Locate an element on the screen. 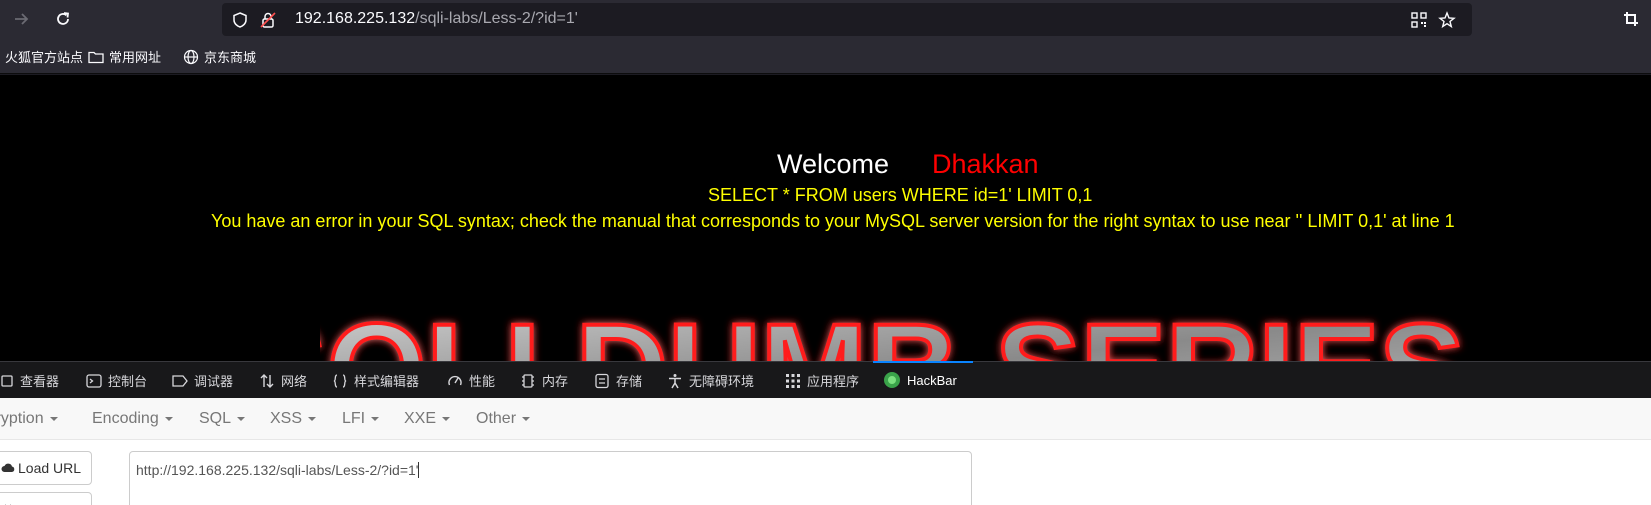  tab-console: 控制台 is located at coordinates (116, 380).